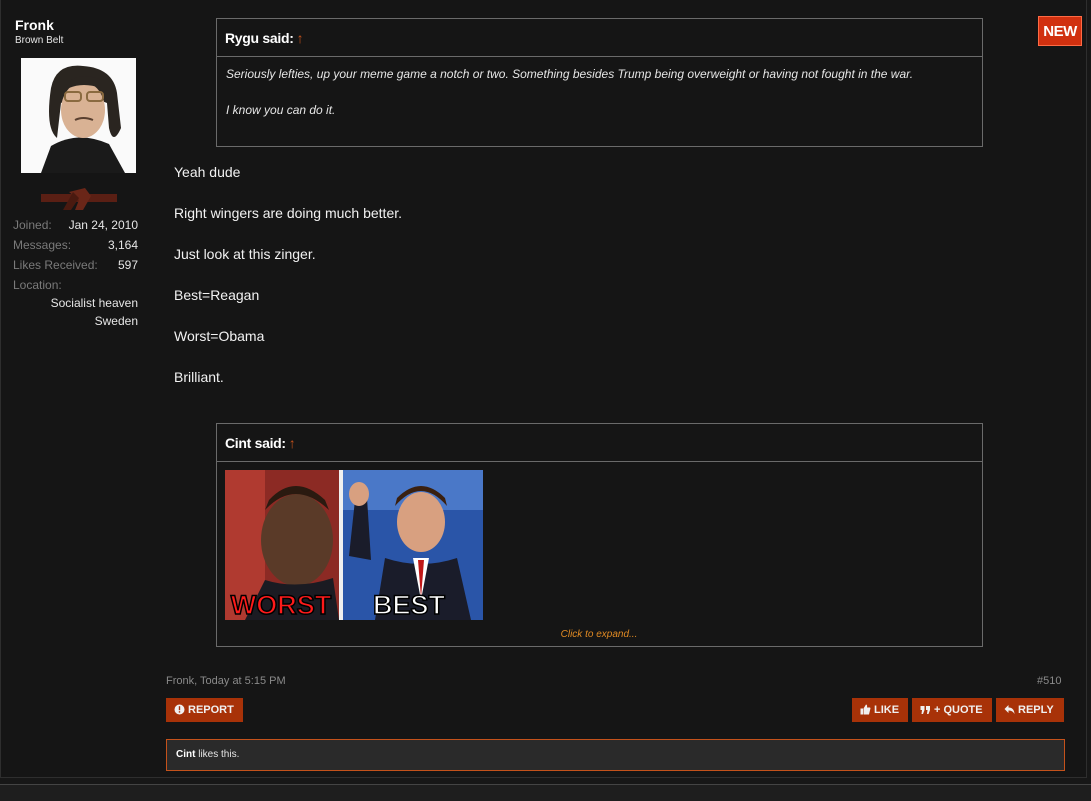 The image size is (1091, 801). I want to click on next-post-edge, so click(545, 792).